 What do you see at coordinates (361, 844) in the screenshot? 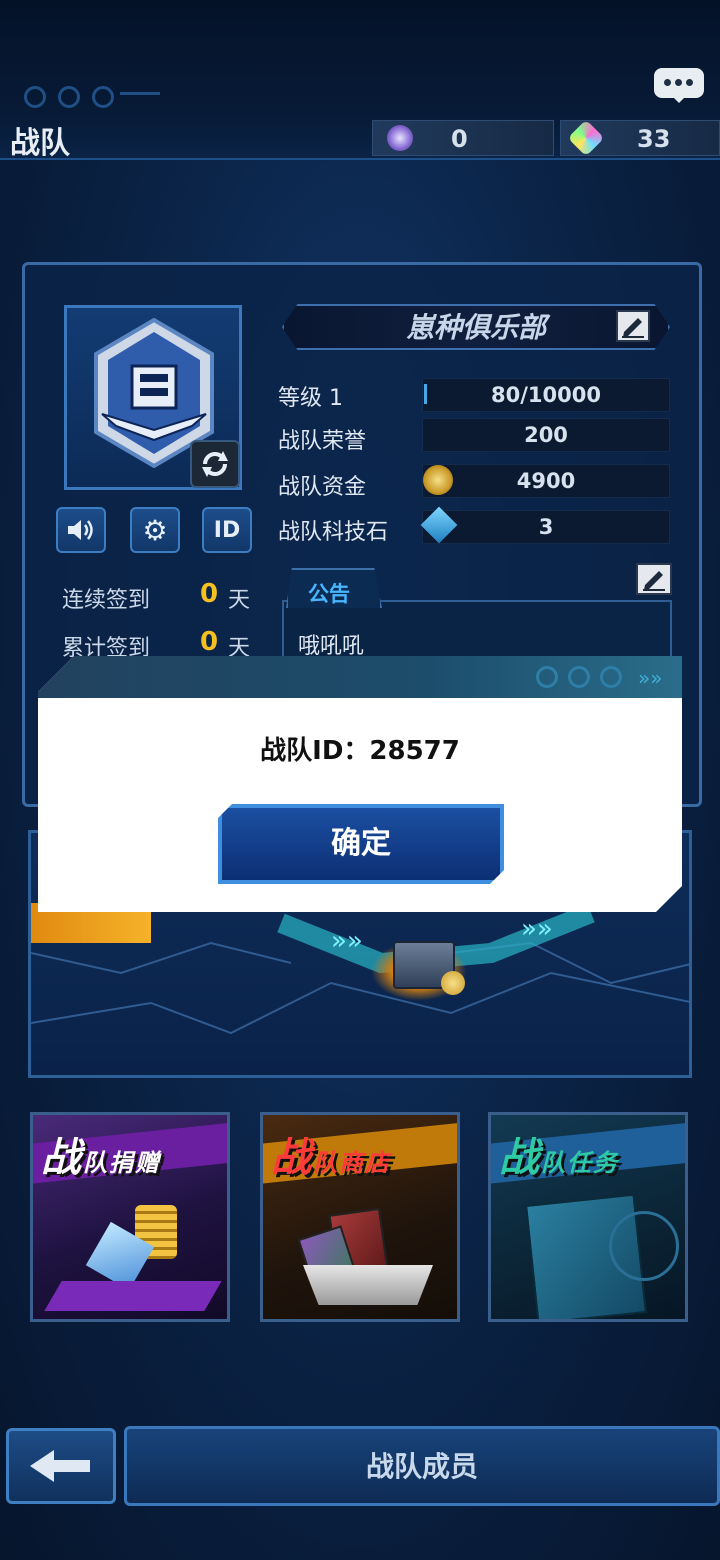
I see `confirm-button: 确定` at bounding box center [361, 844].